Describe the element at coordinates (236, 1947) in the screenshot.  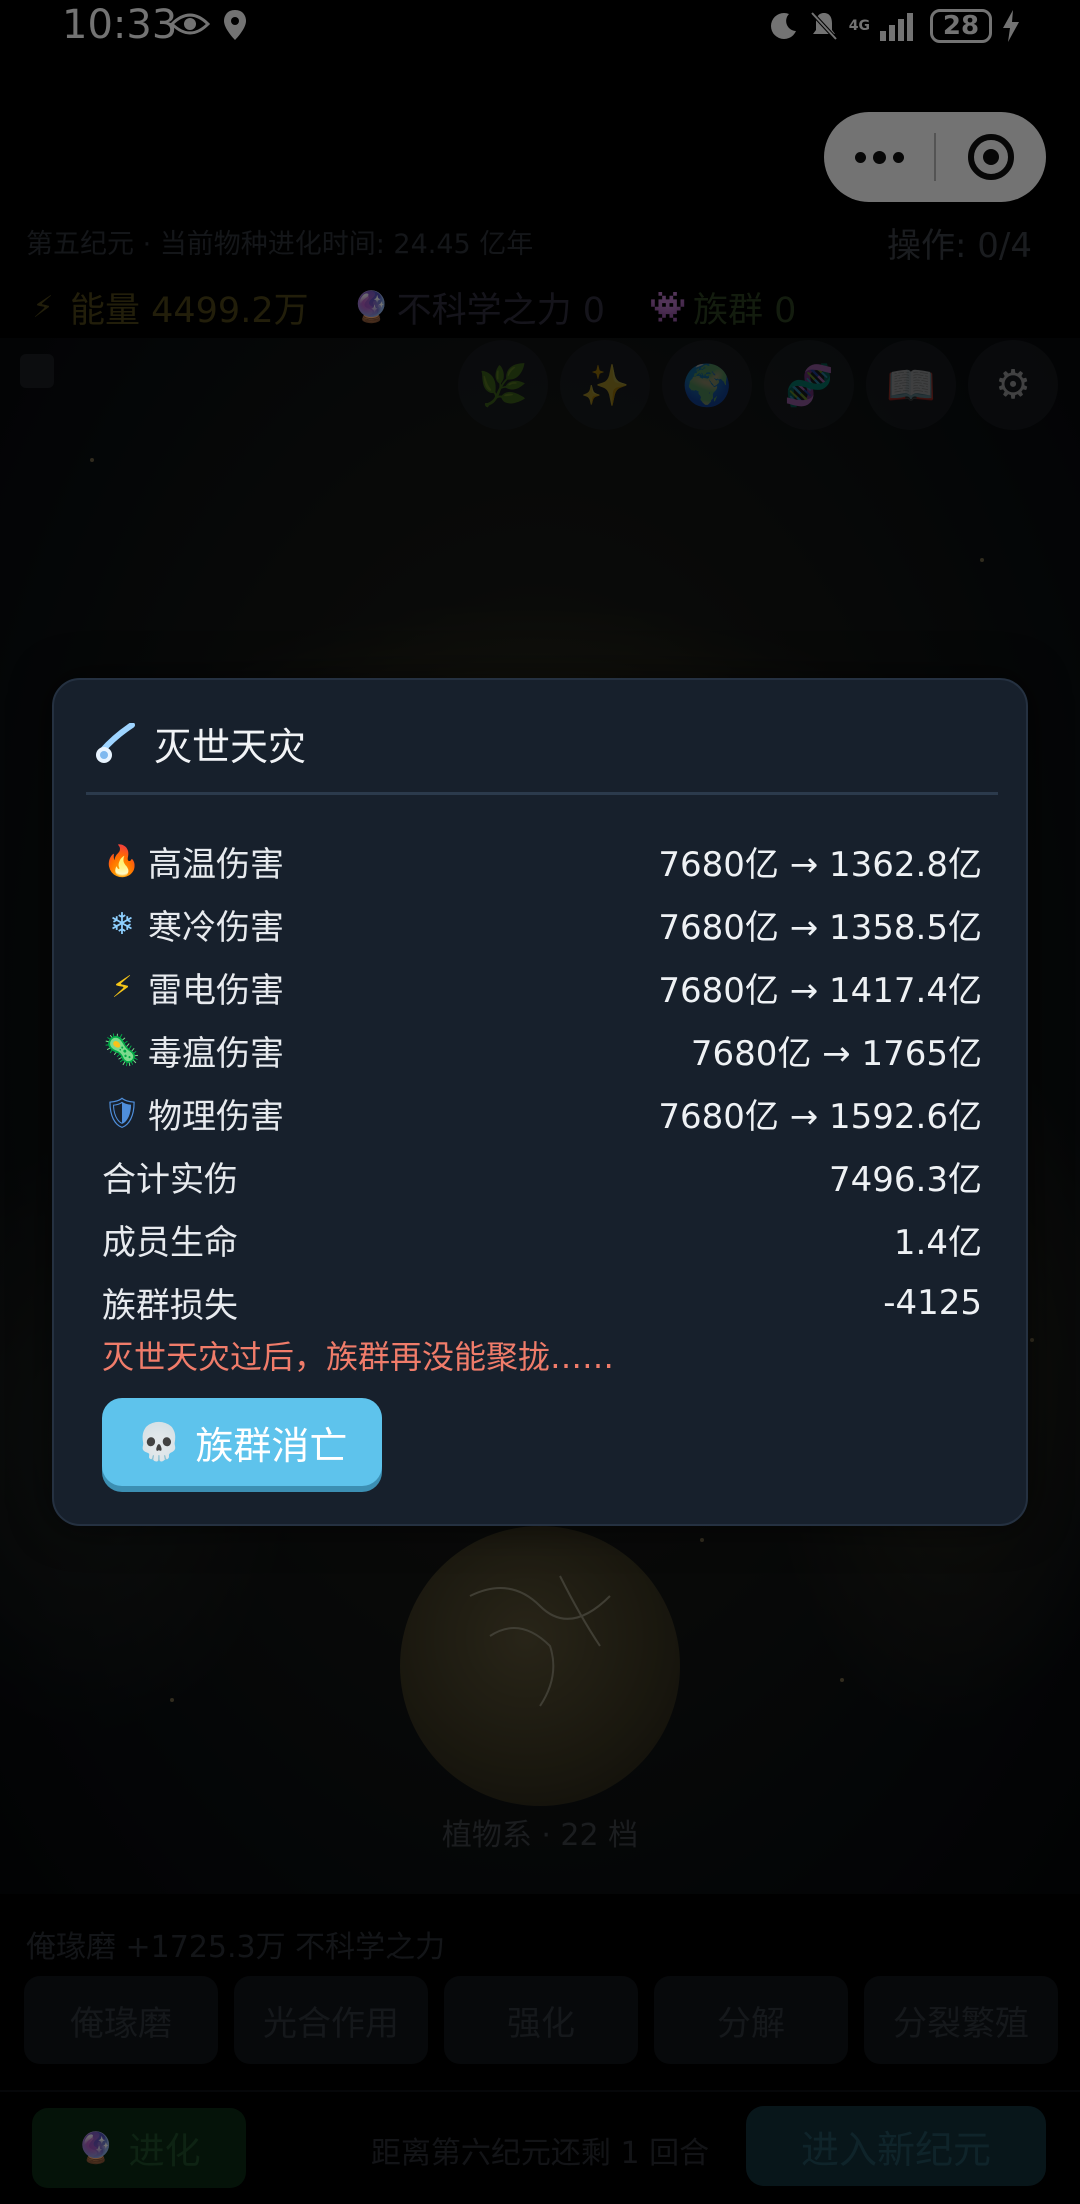
I see `harvest-info: 俺瑑磨 +1725.3万 不科学之力` at that location.